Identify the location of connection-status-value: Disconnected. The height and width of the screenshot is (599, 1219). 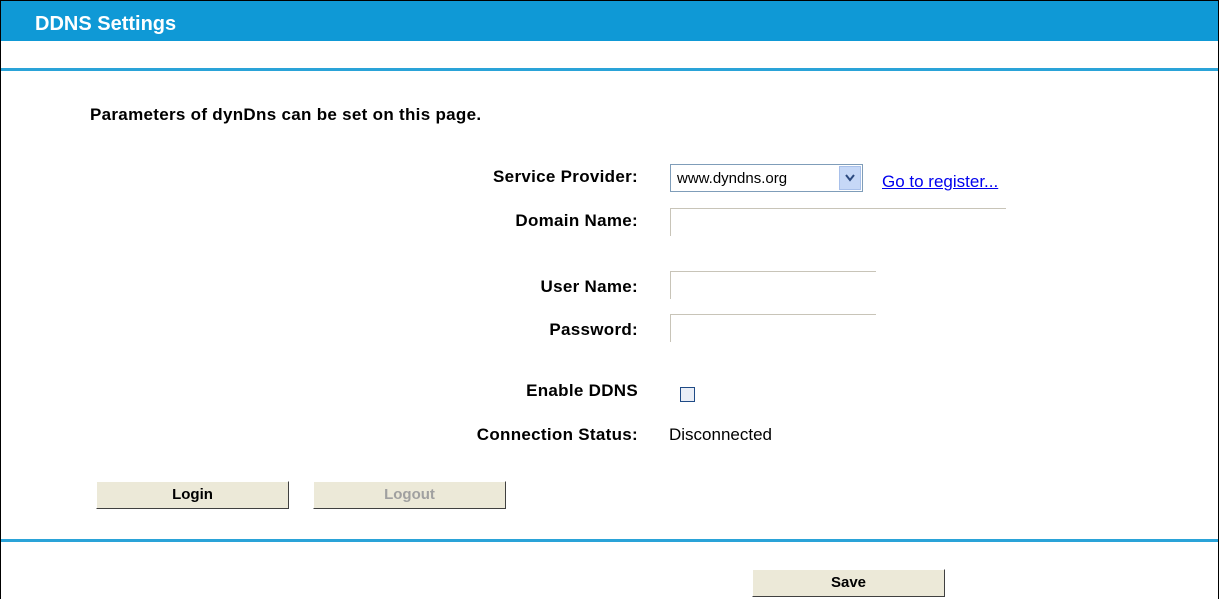
(721, 434).